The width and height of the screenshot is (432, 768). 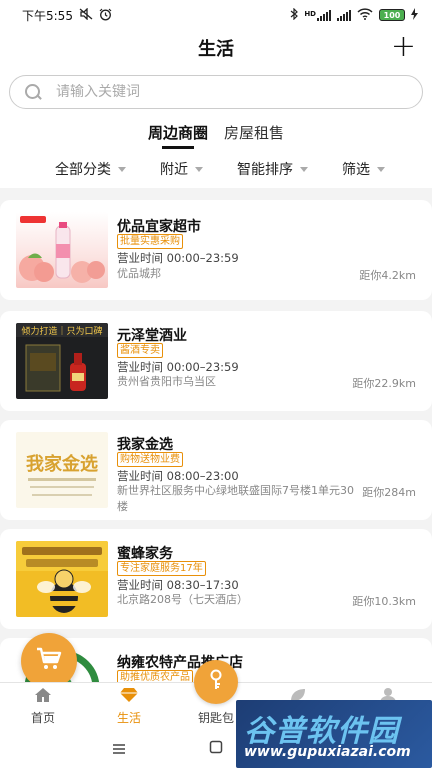 What do you see at coordinates (119, 749) in the screenshot?
I see `menu-icon` at bounding box center [119, 749].